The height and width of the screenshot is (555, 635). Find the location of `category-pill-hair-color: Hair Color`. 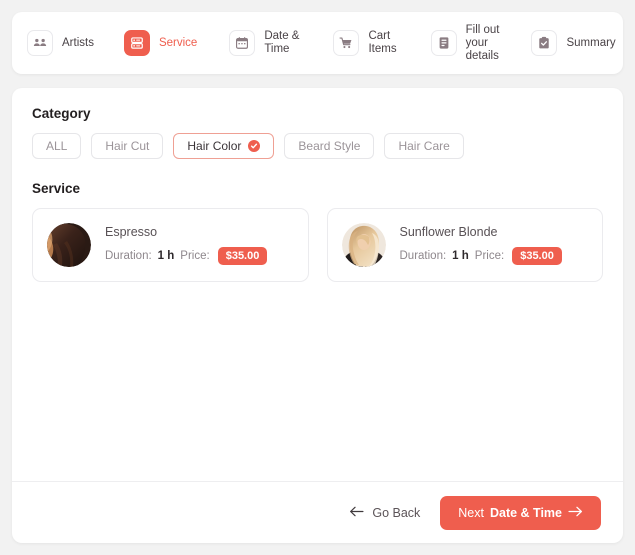

category-pill-hair-color: Hair Color is located at coordinates (224, 146).